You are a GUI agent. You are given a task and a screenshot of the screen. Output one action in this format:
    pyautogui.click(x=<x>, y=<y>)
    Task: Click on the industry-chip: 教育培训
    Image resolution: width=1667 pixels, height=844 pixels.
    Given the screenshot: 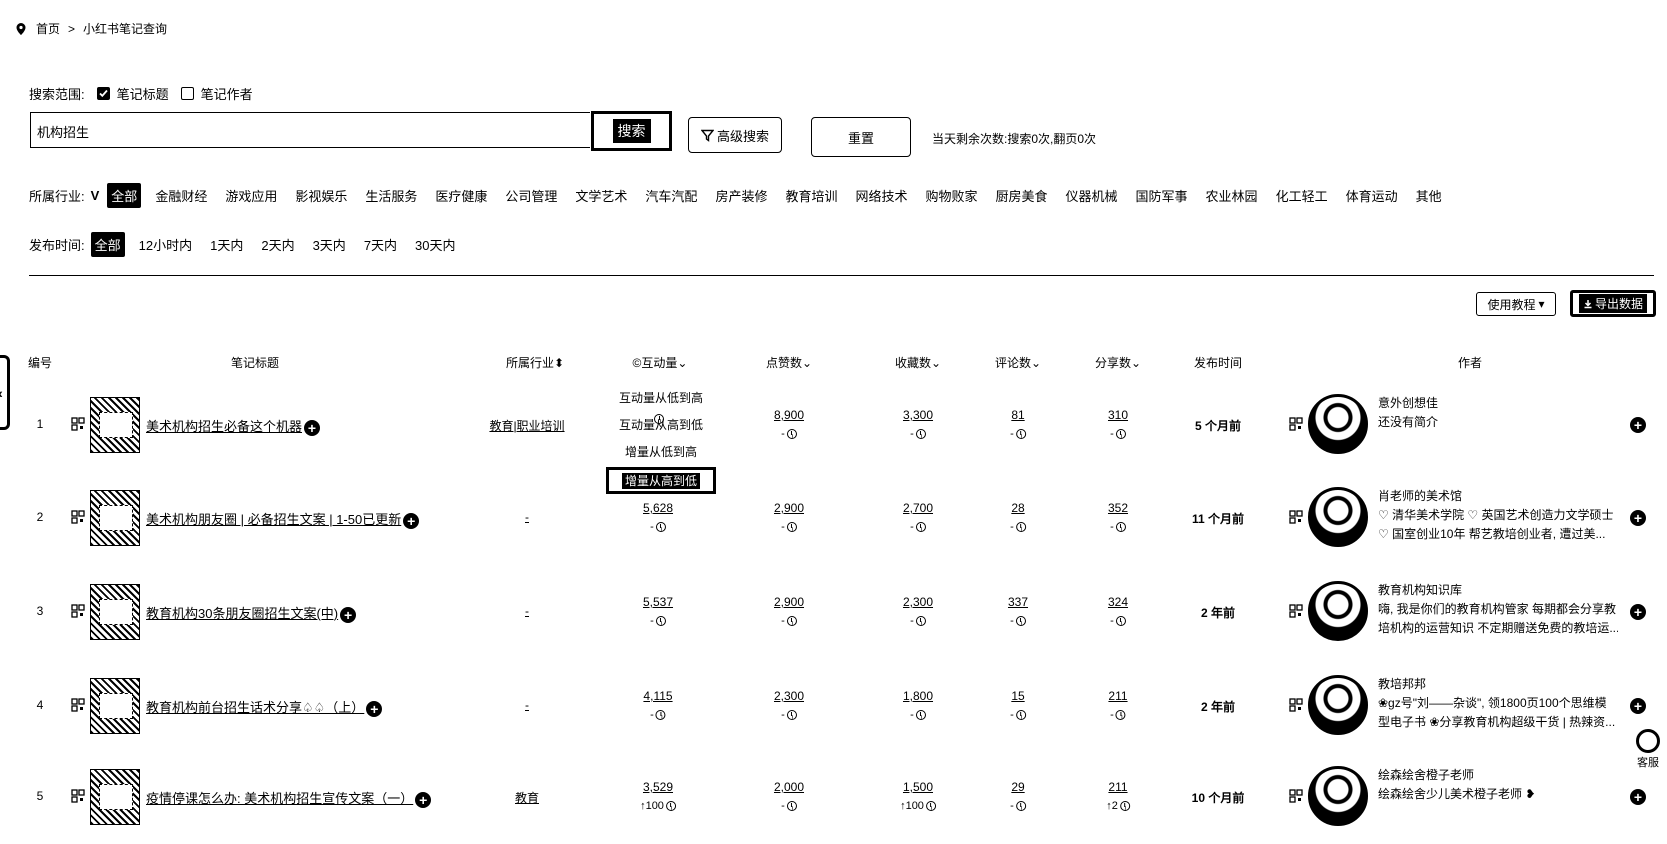 What is the action you would take?
    pyautogui.click(x=811, y=195)
    